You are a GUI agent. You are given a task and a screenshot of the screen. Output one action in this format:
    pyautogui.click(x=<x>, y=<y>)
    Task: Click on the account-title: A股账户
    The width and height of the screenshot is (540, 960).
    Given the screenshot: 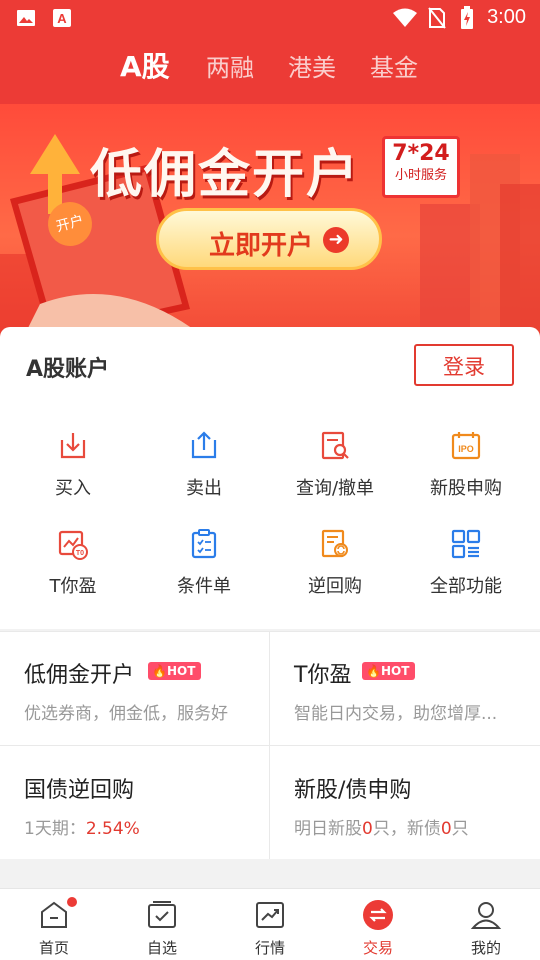 What is the action you would take?
    pyautogui.click(x=68, y=369)
    